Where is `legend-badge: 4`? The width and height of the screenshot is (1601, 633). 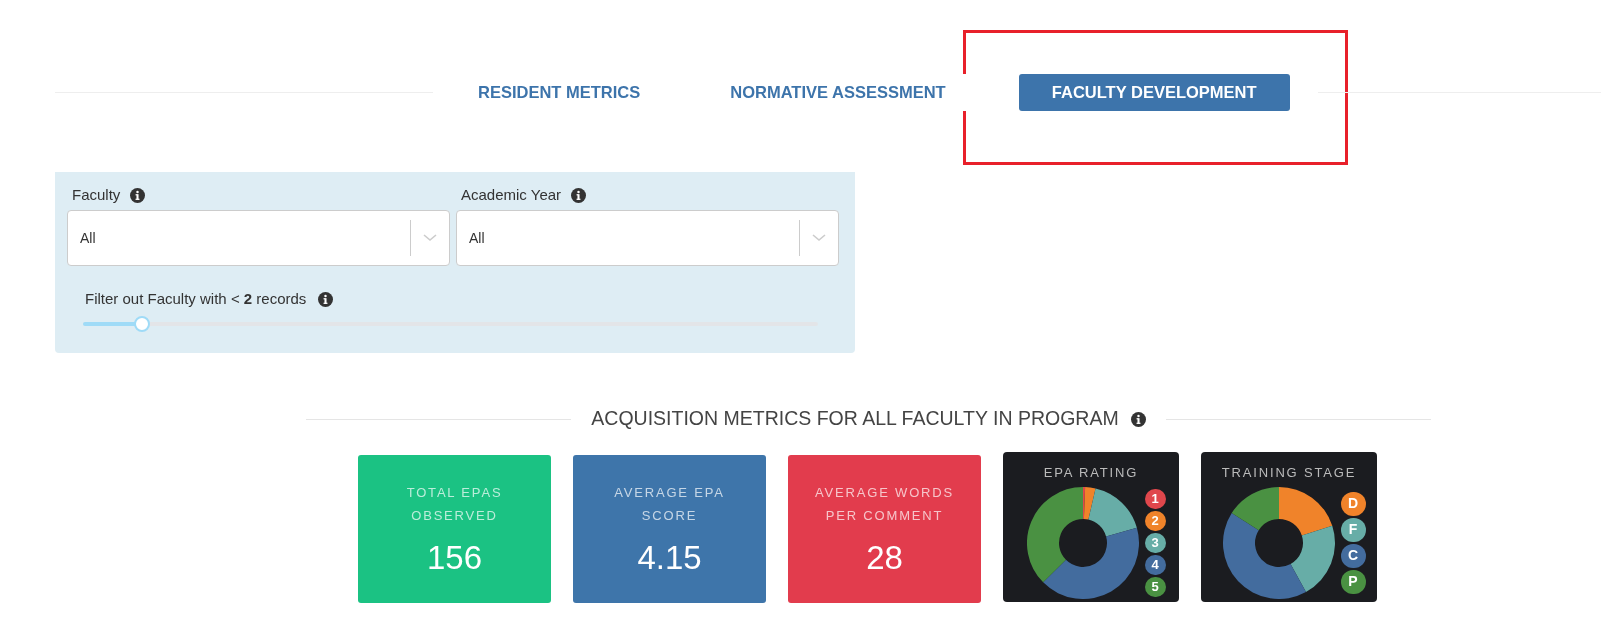
legend-badge: 4 is located at coordinates (1155, 564).